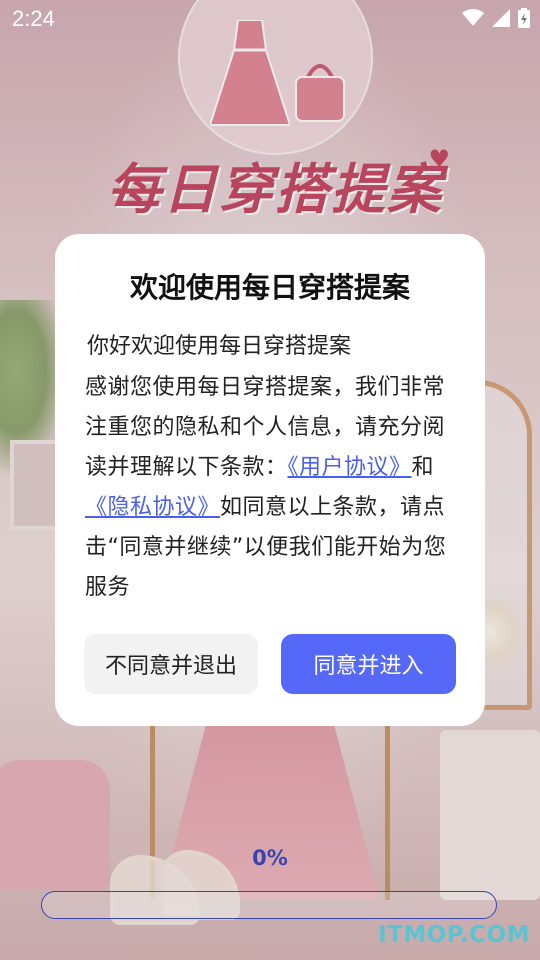 This screenshot has width=540, height=960. What do you see at coordinates (473, 18) in the screenshot?
I see `wifi-icon` at bounding box center [473, 18].